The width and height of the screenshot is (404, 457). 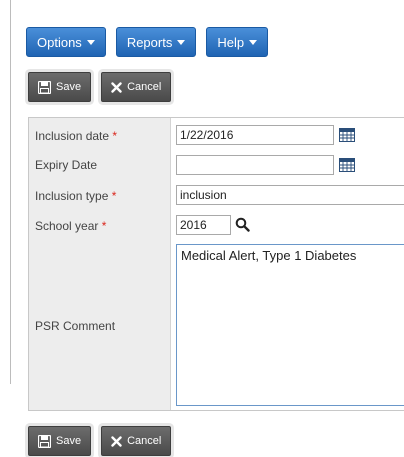 I want to click on inclusion-type-field: inclusion, so click(x=290, y=195).